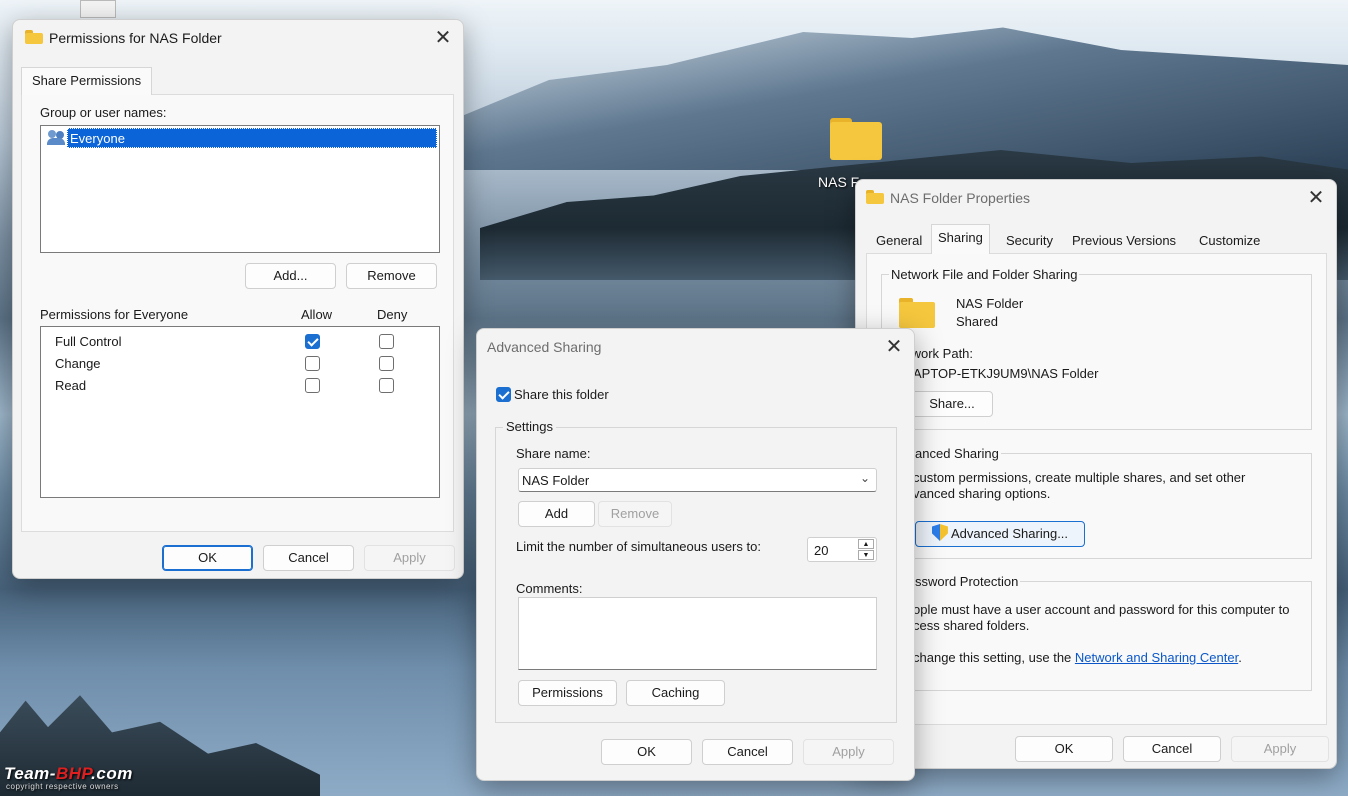  Describe the element at coordinates (990, 303) in the screenshot. I see `folder-name: NAS Folder` at that location.